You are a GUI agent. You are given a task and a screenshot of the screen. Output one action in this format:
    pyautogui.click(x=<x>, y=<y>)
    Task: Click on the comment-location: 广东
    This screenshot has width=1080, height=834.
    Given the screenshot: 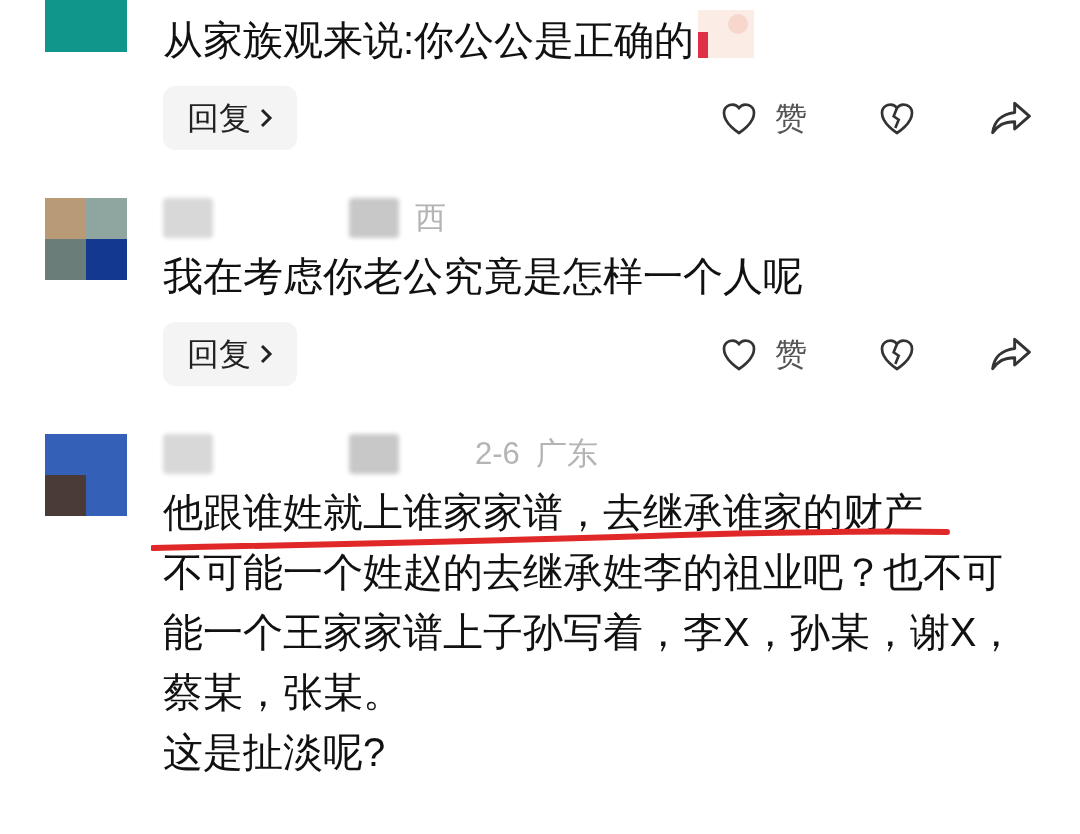 What is the action you would take?
    pyautogui.click(x=566, y=453)
    